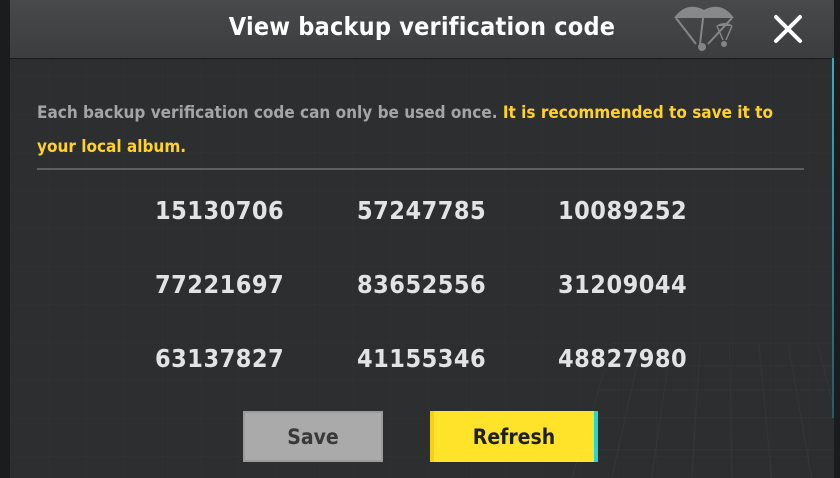  I want to click on verification-code: 10089252, so click(623, 210).